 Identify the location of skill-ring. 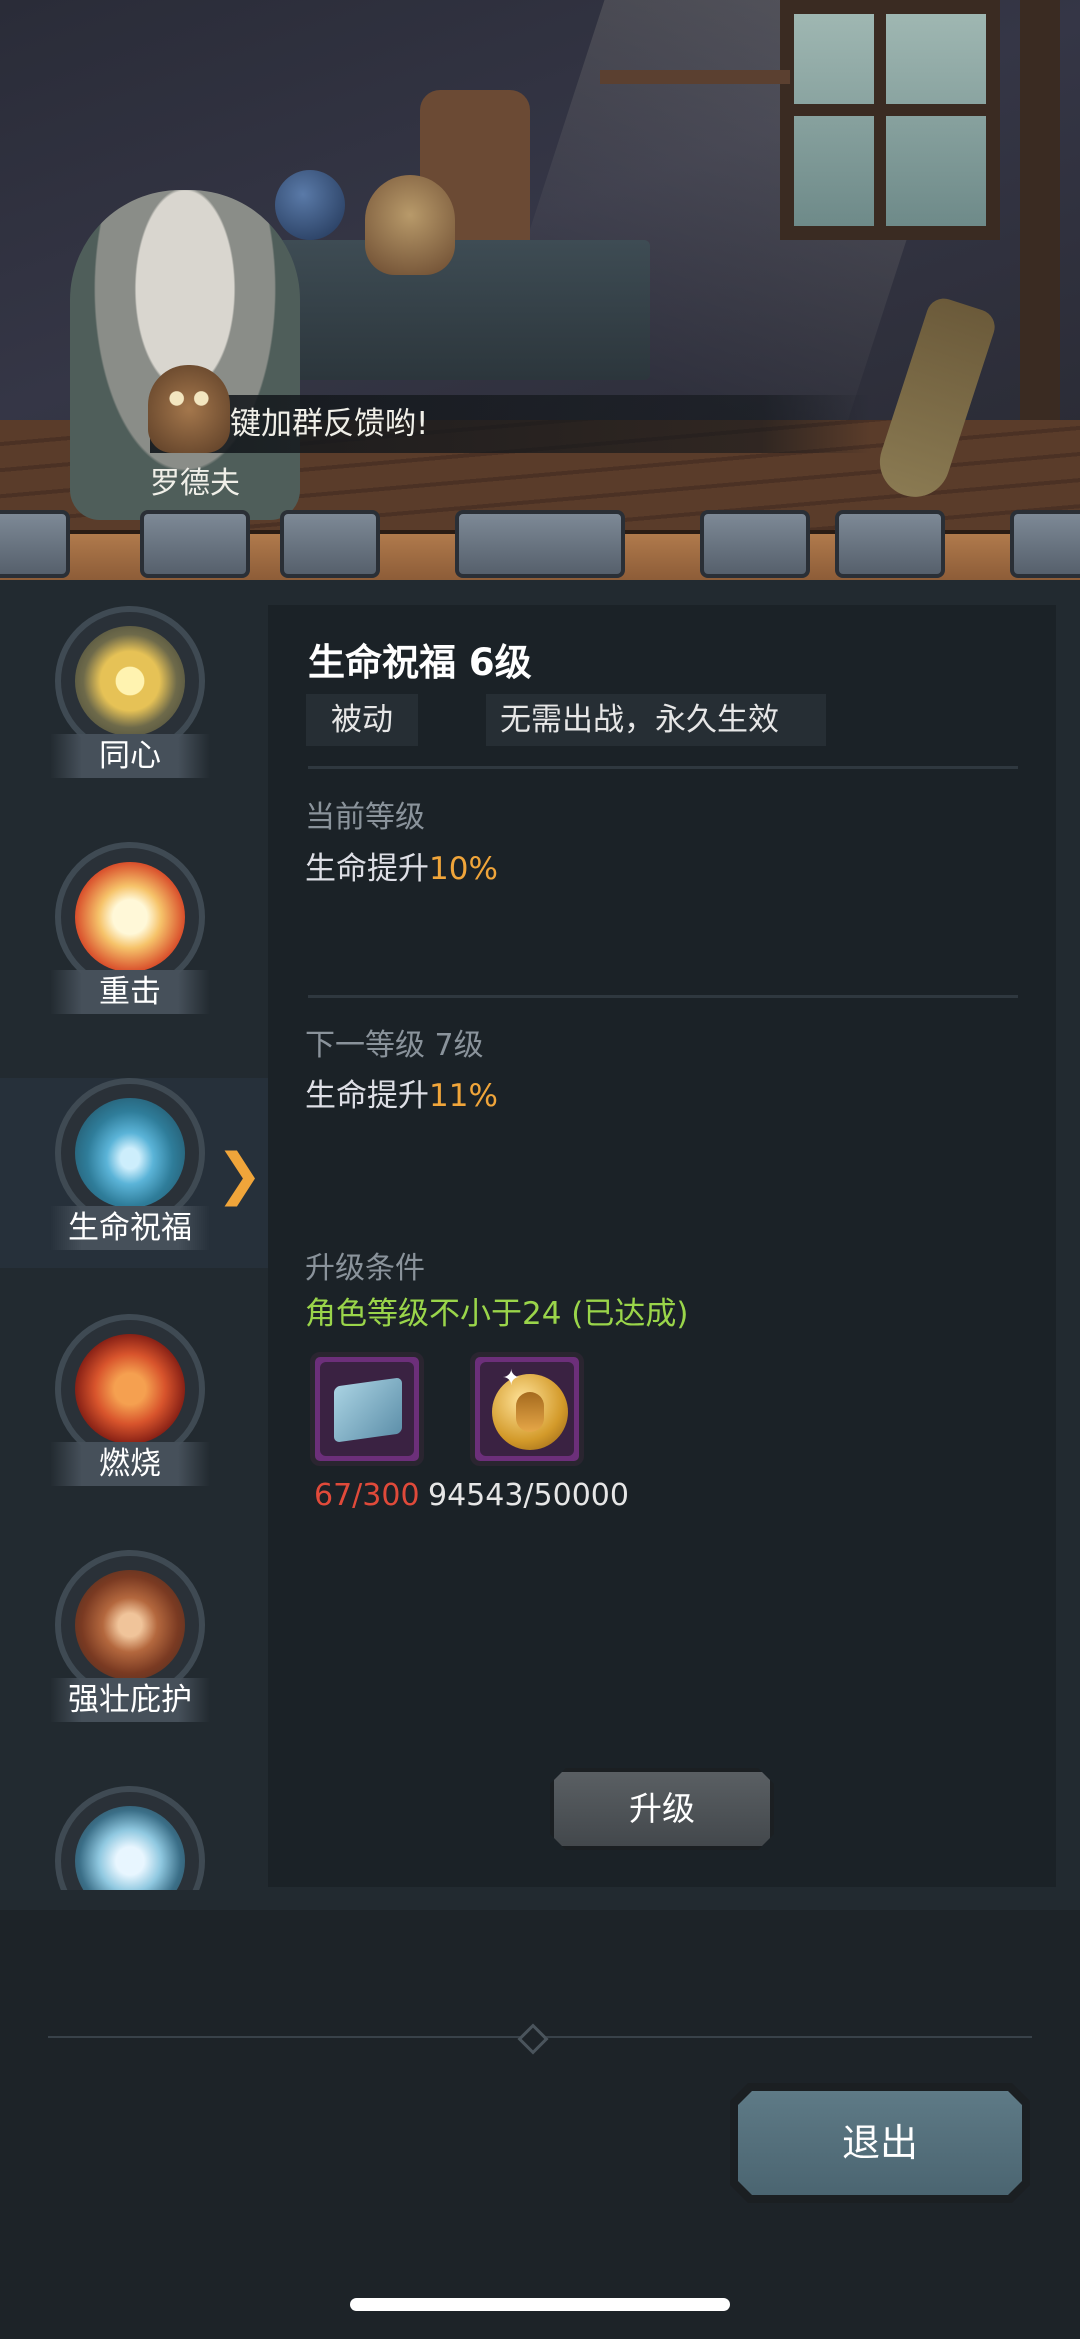
(130, 1838).